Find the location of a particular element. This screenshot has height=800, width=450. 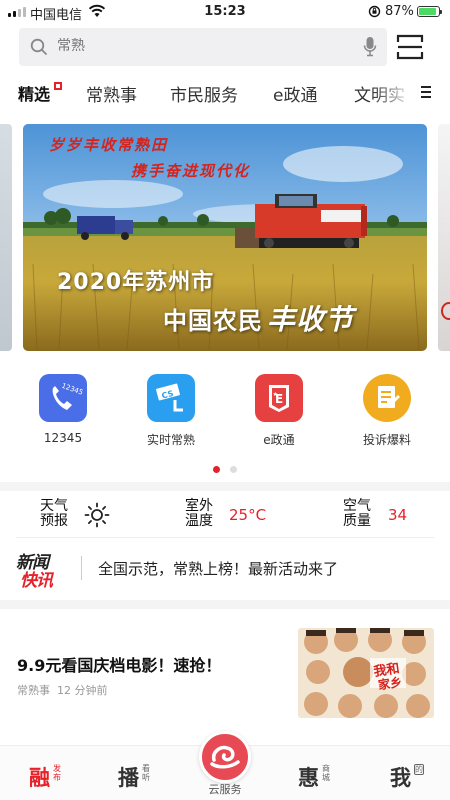

news-flash-logo: 新闻 快讯 is located at coordinates (39, 569).